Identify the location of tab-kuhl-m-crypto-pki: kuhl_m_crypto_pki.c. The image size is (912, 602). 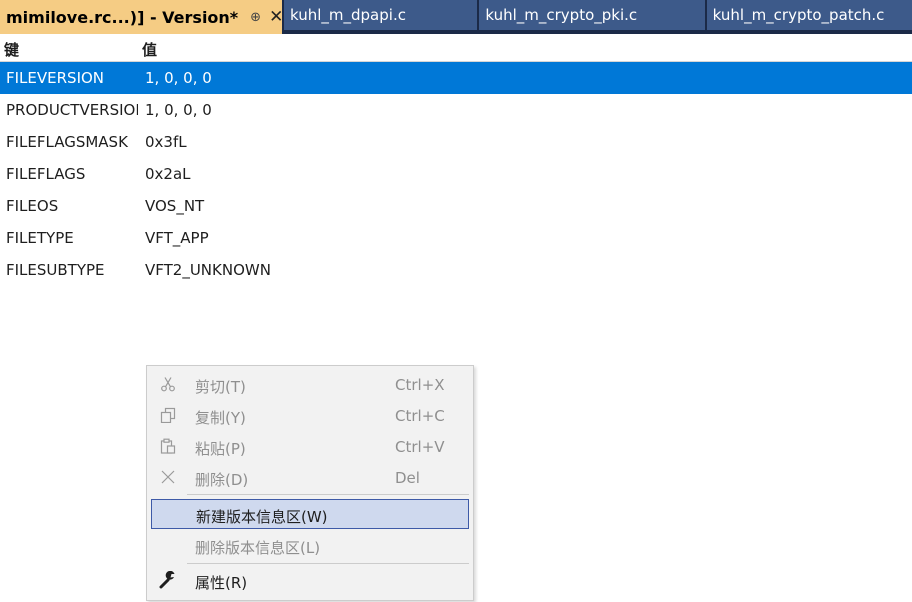
(592, 15).